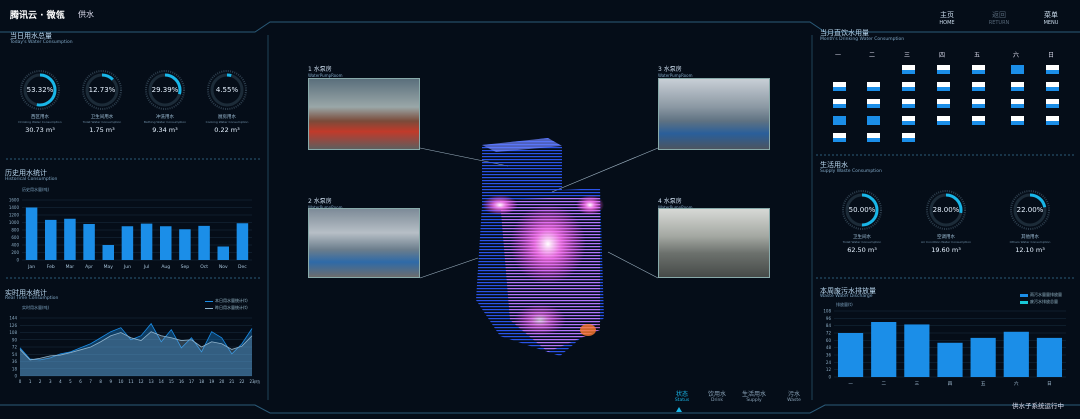  What do you see at coordinates (1030, 250) in the screenshot?
I see `ring-value: 12.10 m³` at bounding box center [1030, 250].